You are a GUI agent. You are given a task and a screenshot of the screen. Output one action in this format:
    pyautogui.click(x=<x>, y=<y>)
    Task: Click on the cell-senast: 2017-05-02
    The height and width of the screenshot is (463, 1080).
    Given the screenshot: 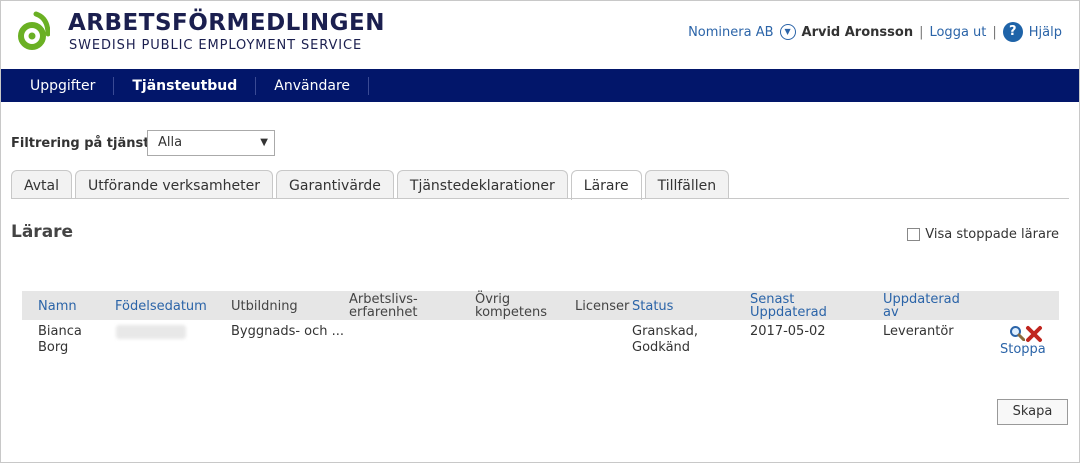 What is the action you would take?
    pyautogui.click(x=788, y=331)
    